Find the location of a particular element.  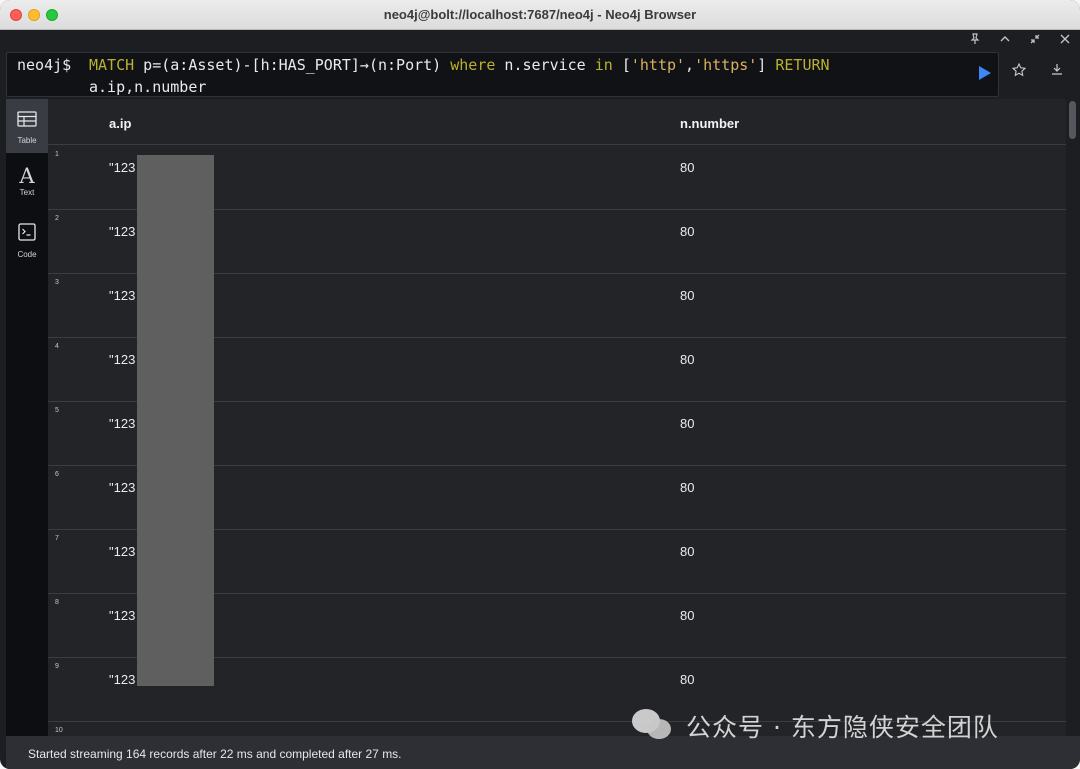

query-line-2: a.ip,n.number is located at coordinates (147, 87).